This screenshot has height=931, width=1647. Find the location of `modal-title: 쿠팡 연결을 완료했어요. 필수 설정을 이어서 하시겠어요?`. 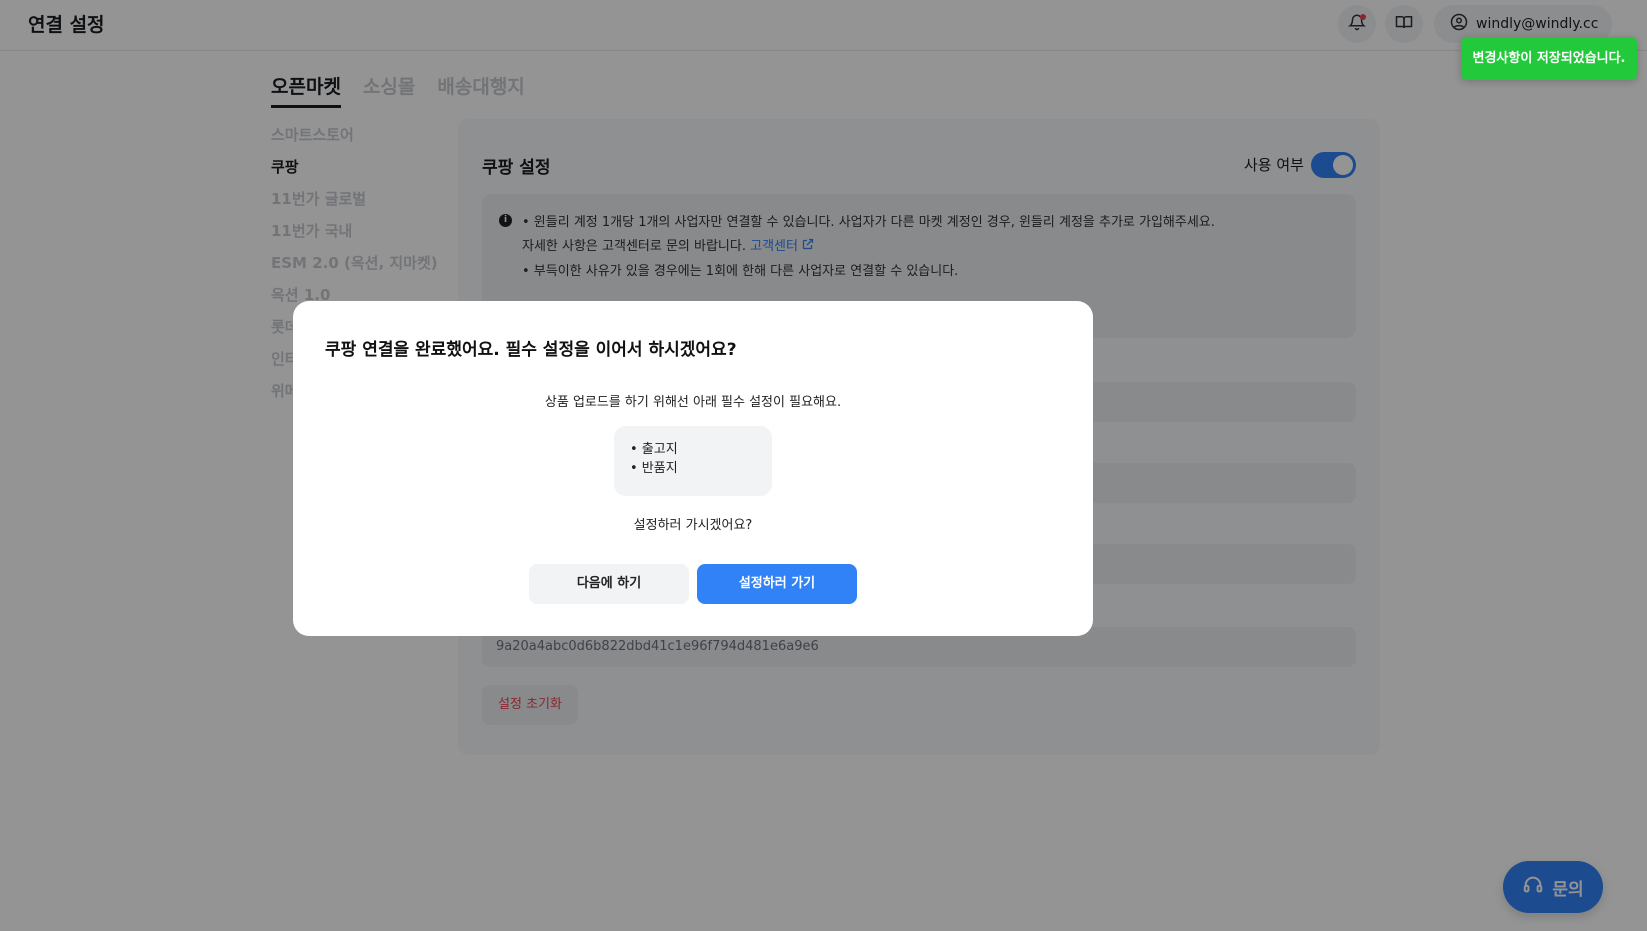

modal-title: 쿠팡 연결을 완료했어요. 필수 설정을 이어서 하시겠어요? is located at coordinates (531, 350).